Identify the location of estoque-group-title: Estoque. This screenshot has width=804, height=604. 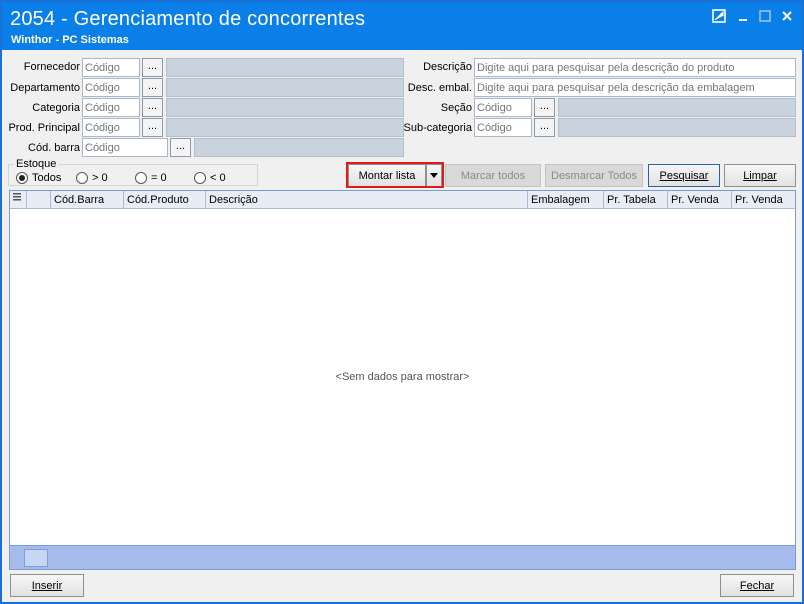
(36, 164).